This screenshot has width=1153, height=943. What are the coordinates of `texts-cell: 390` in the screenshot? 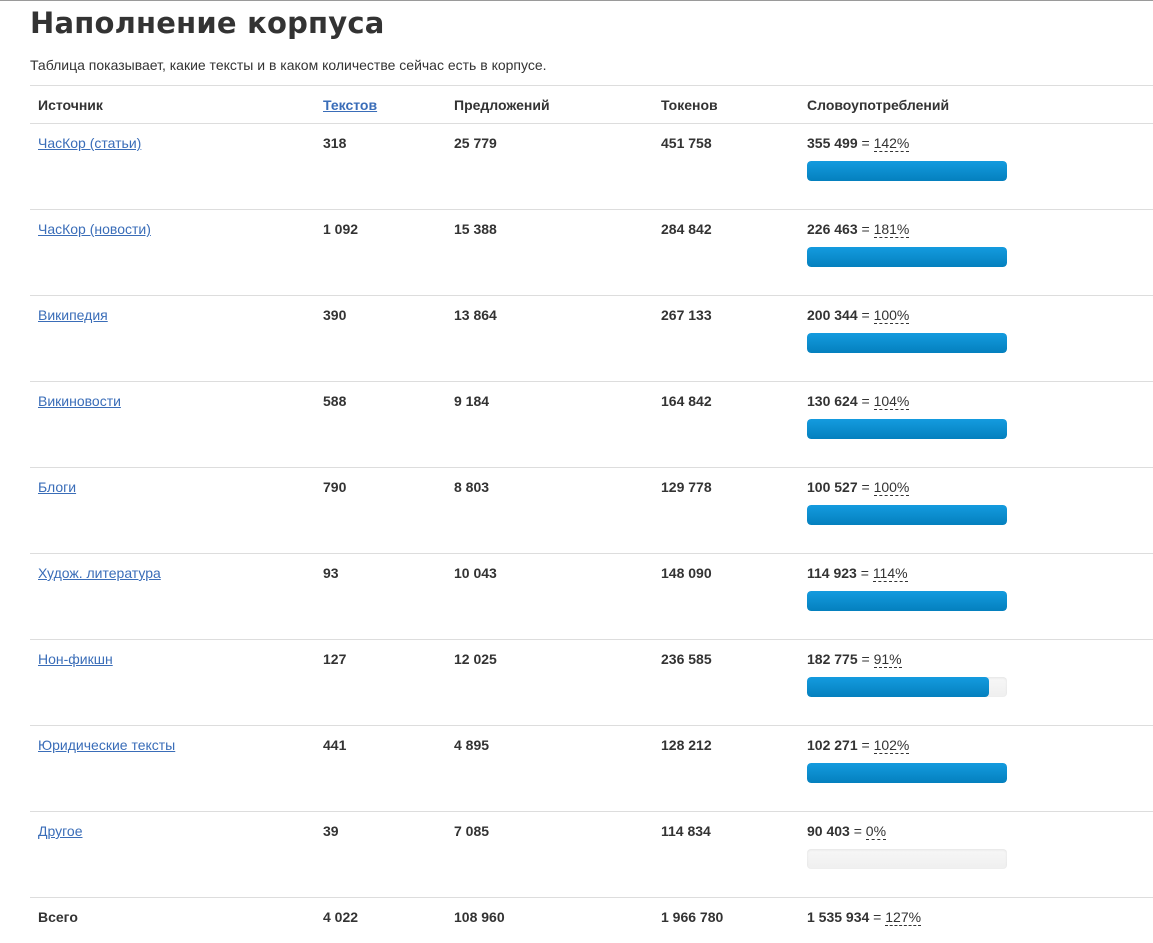 It's located at (380, 338).